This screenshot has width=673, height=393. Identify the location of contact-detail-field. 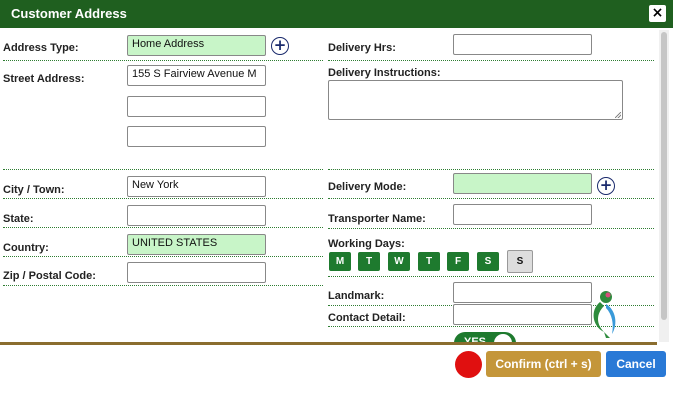
(522, 314).